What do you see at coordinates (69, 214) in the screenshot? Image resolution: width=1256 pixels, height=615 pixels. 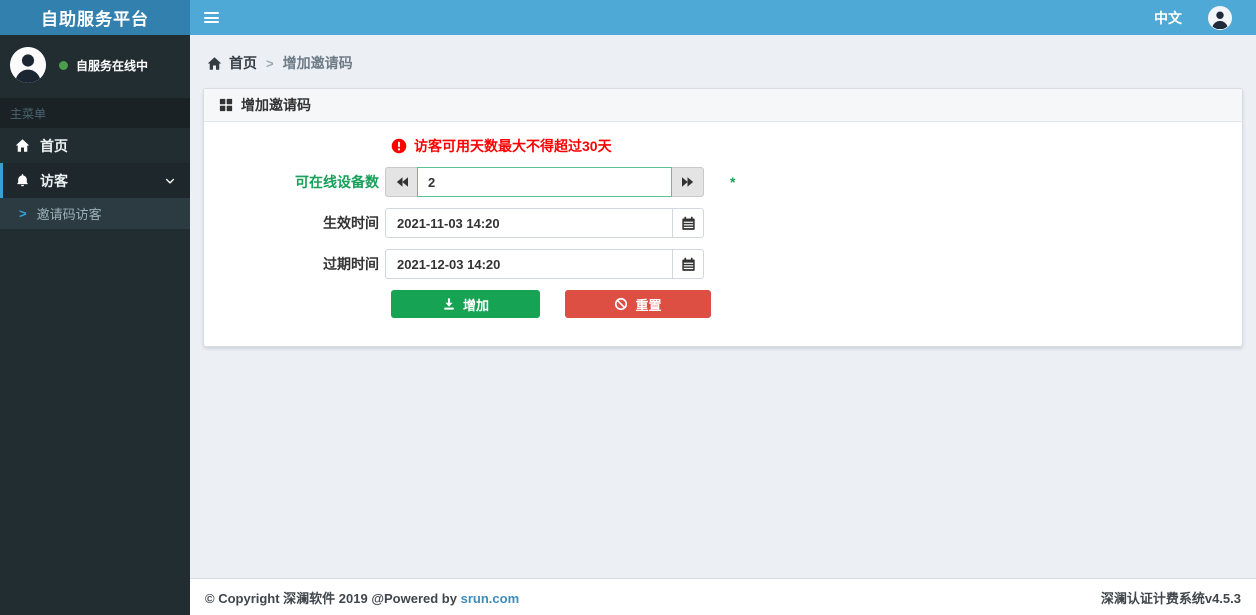 I see `sidebar-subitem-label: 邀请码访客` at bounding box center [69, 214].